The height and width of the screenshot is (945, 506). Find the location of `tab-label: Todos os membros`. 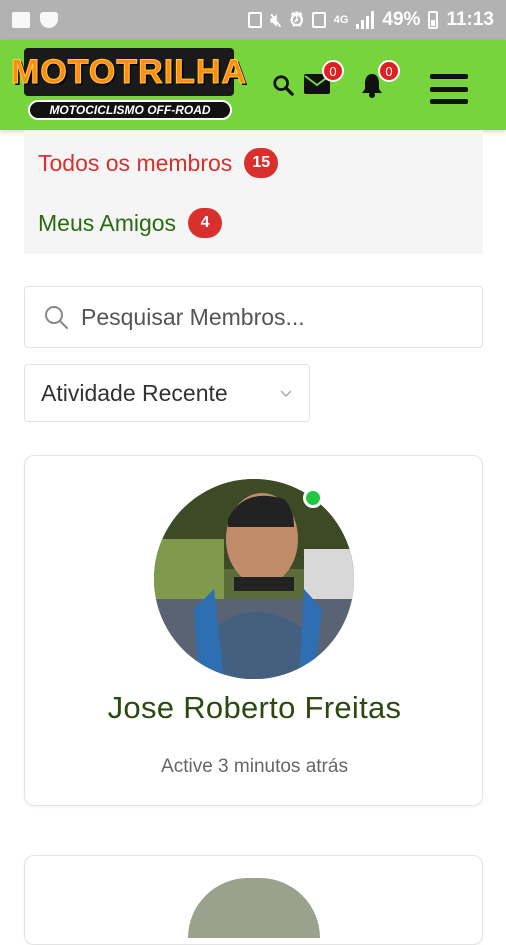

tab-label: Todos os membros is located at coordinates (135, 162).